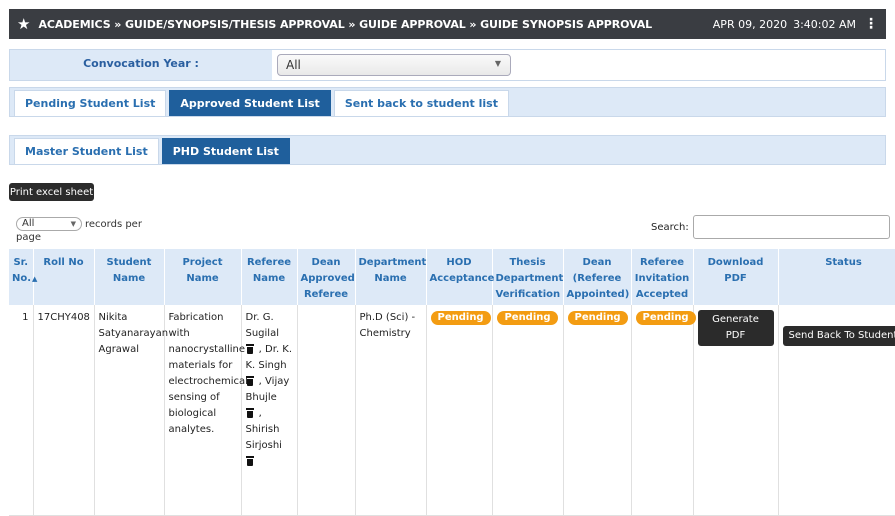  Describe the element at coordinates (63, 277) in the screenshot. I see `col-roll-no: Roll No` at that location.